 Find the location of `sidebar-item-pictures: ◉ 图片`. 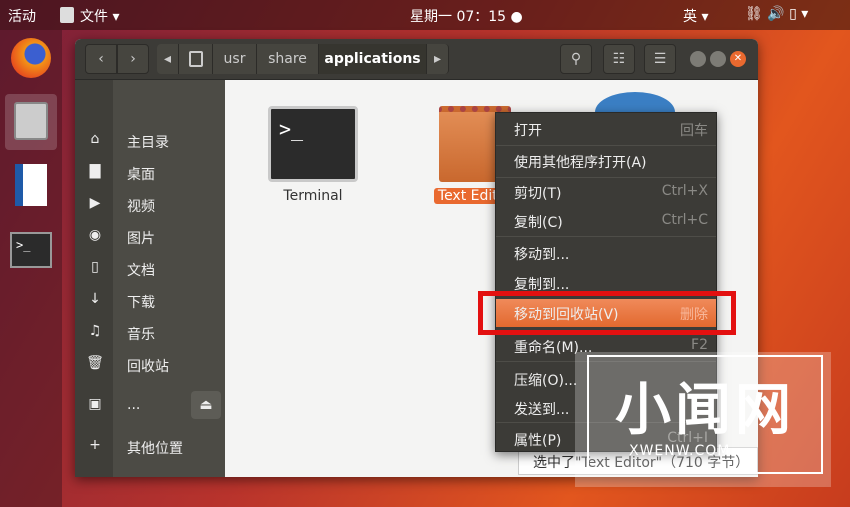

sidebar-item-pictures: ◉ 图片 is located at coordinates (150, 237).